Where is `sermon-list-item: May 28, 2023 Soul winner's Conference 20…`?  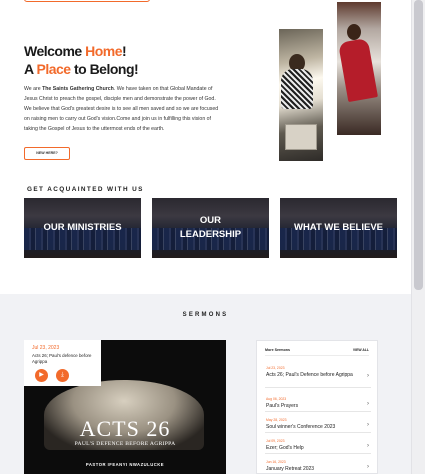 sermon-list-item: May 28, 2023 Soul winner's Conference 20… is located at coordinates (318, 425).